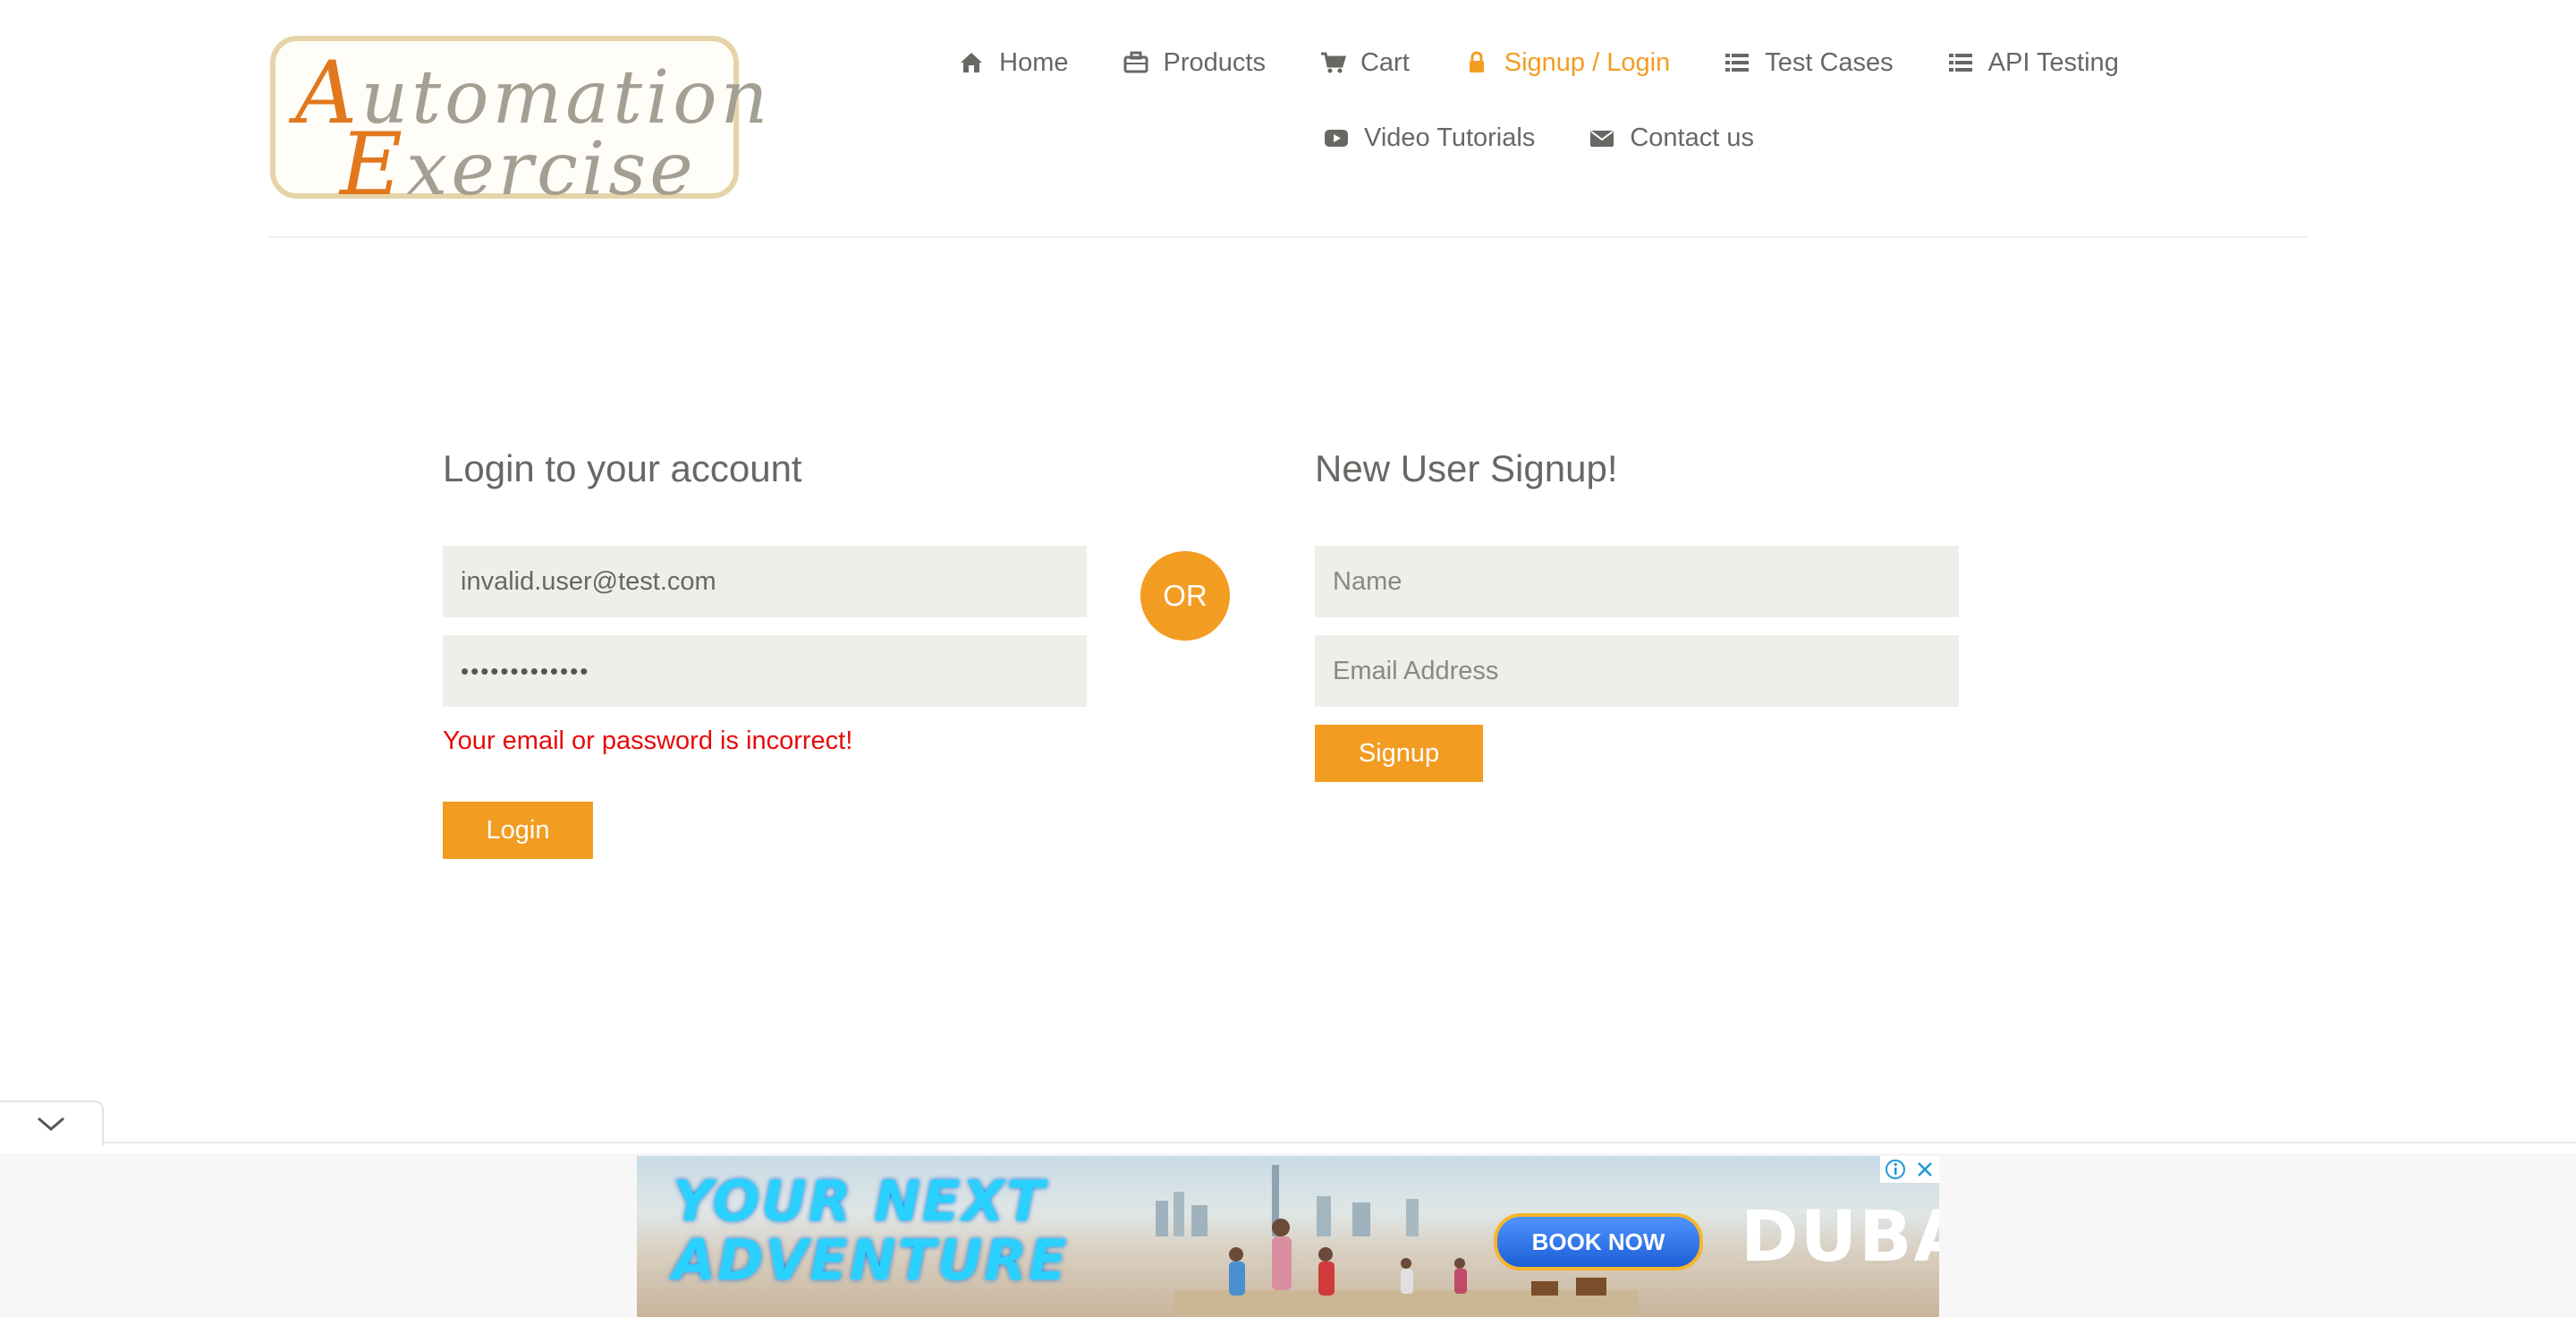  What do you see at coordinates (518, 830) in the screenshot?
I see `login-button: Login` at bounding box center [518, 830].